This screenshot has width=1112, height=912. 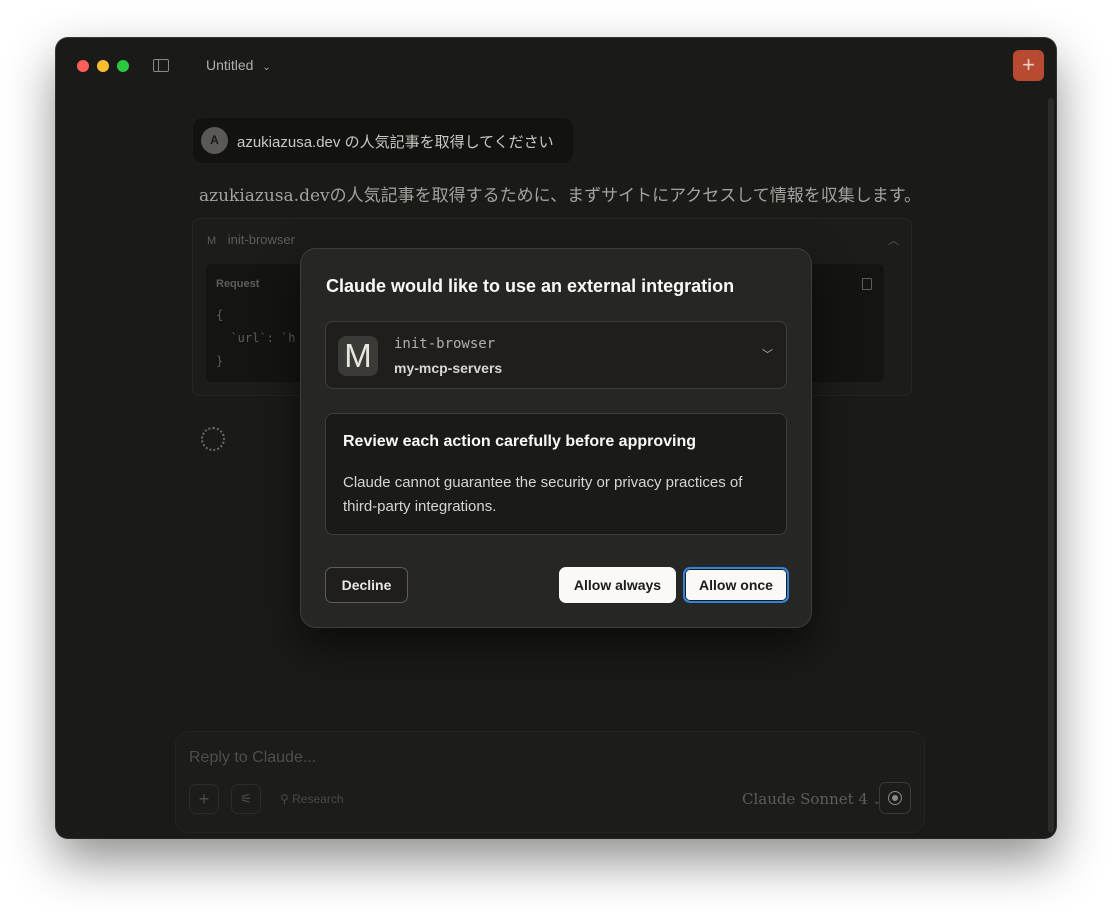 I want to click on conversation-title-menu: Untitled ⌄, so click(x=238, y=65).